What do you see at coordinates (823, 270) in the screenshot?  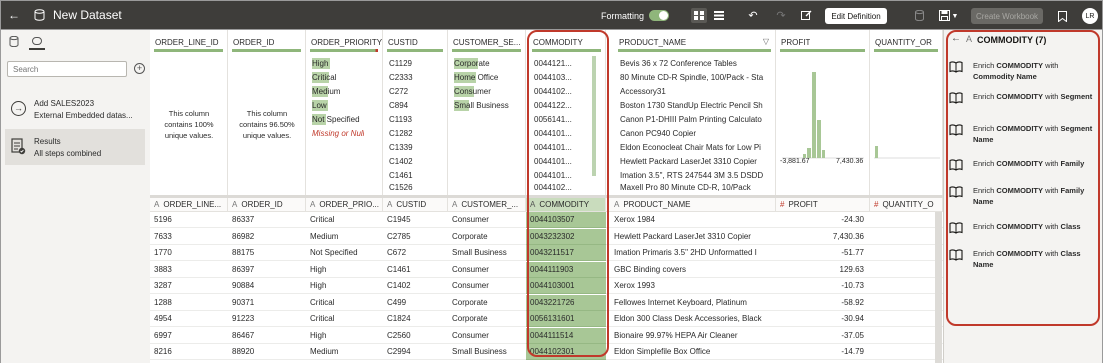 I see `cell-profit: 129.63` at bounding box center [823, 270].